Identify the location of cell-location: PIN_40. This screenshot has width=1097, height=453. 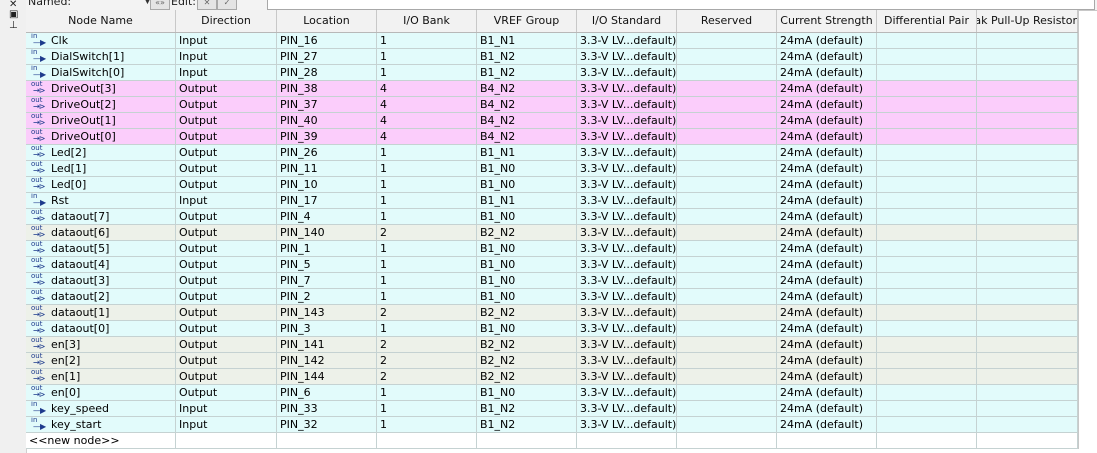
(327, 120).